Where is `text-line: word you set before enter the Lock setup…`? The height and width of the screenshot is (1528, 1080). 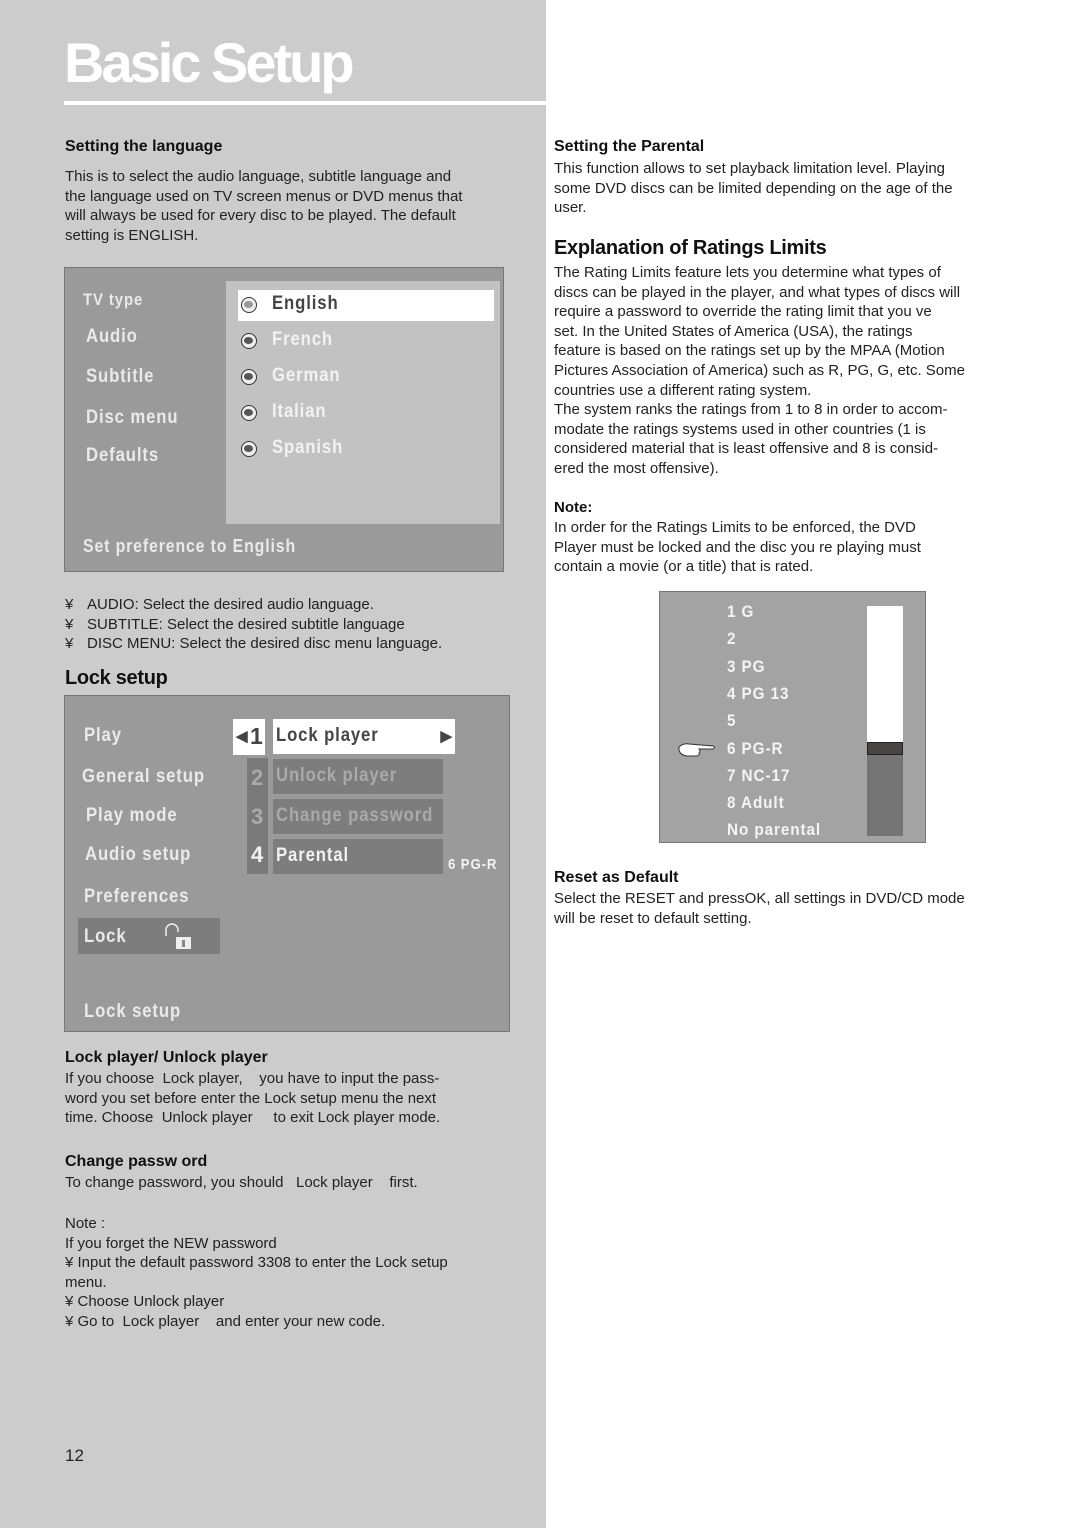
text-line: word you set before enter the Lock setup… is located at coordinates (251, 1098).